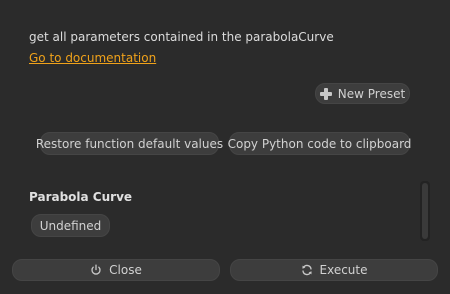 Image resolution: width=450 pixels, height=294 pixels. Describe the element at coordinates (92, 58) in the screenshot. I see `documentation-link: Go to documentation` at that location.